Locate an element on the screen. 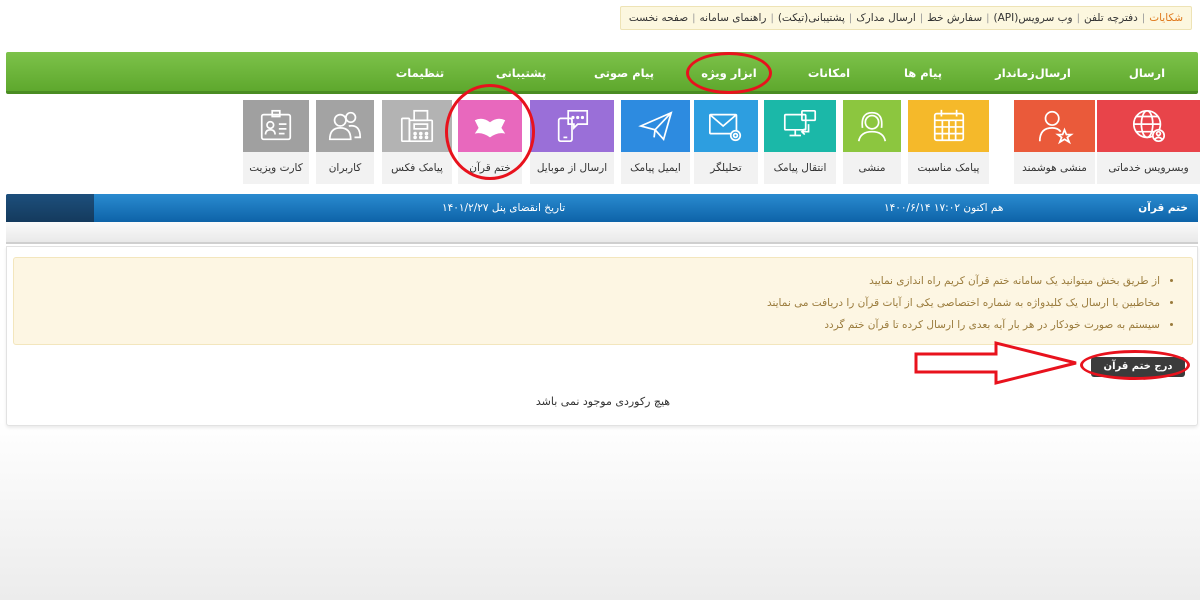 This screenshot has height=600, width=1200. tile-users: کاربران is located at coordinates (345, 142).